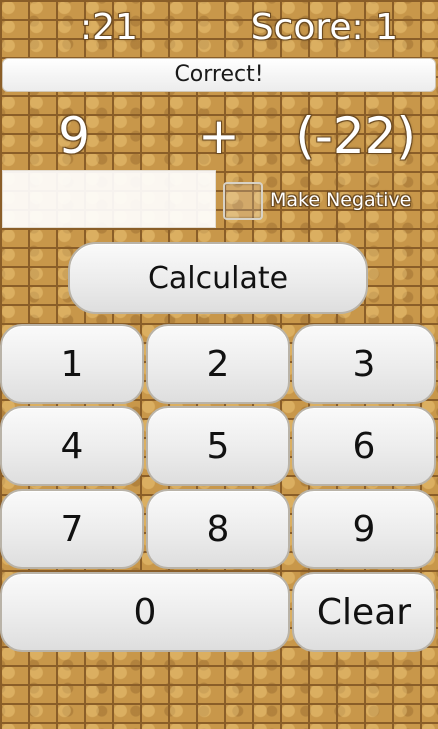  What do you see at coordinates (218, 529) in the screenshot?
I see `key-8-button: 8` at bounding box center [218, 529].